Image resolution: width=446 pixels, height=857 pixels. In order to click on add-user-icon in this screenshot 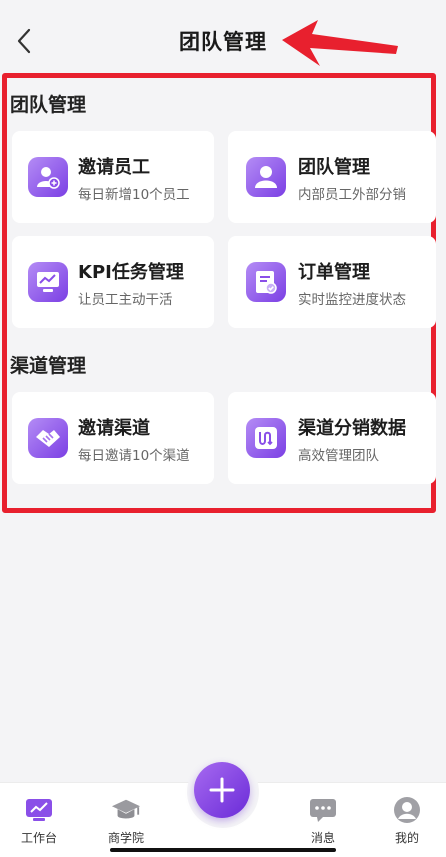, I will do `click(48, 177)`.